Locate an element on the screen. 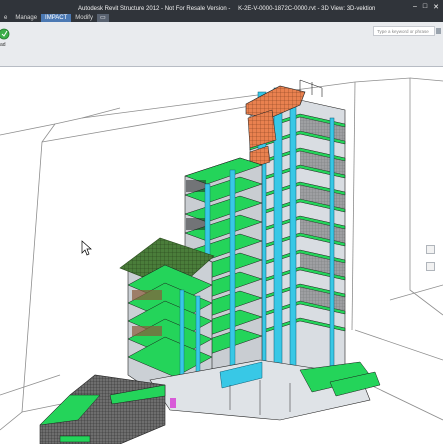 This screenshot has width=443, height=444. tab-impact: IMPACT is located at coordinates (56, 18).